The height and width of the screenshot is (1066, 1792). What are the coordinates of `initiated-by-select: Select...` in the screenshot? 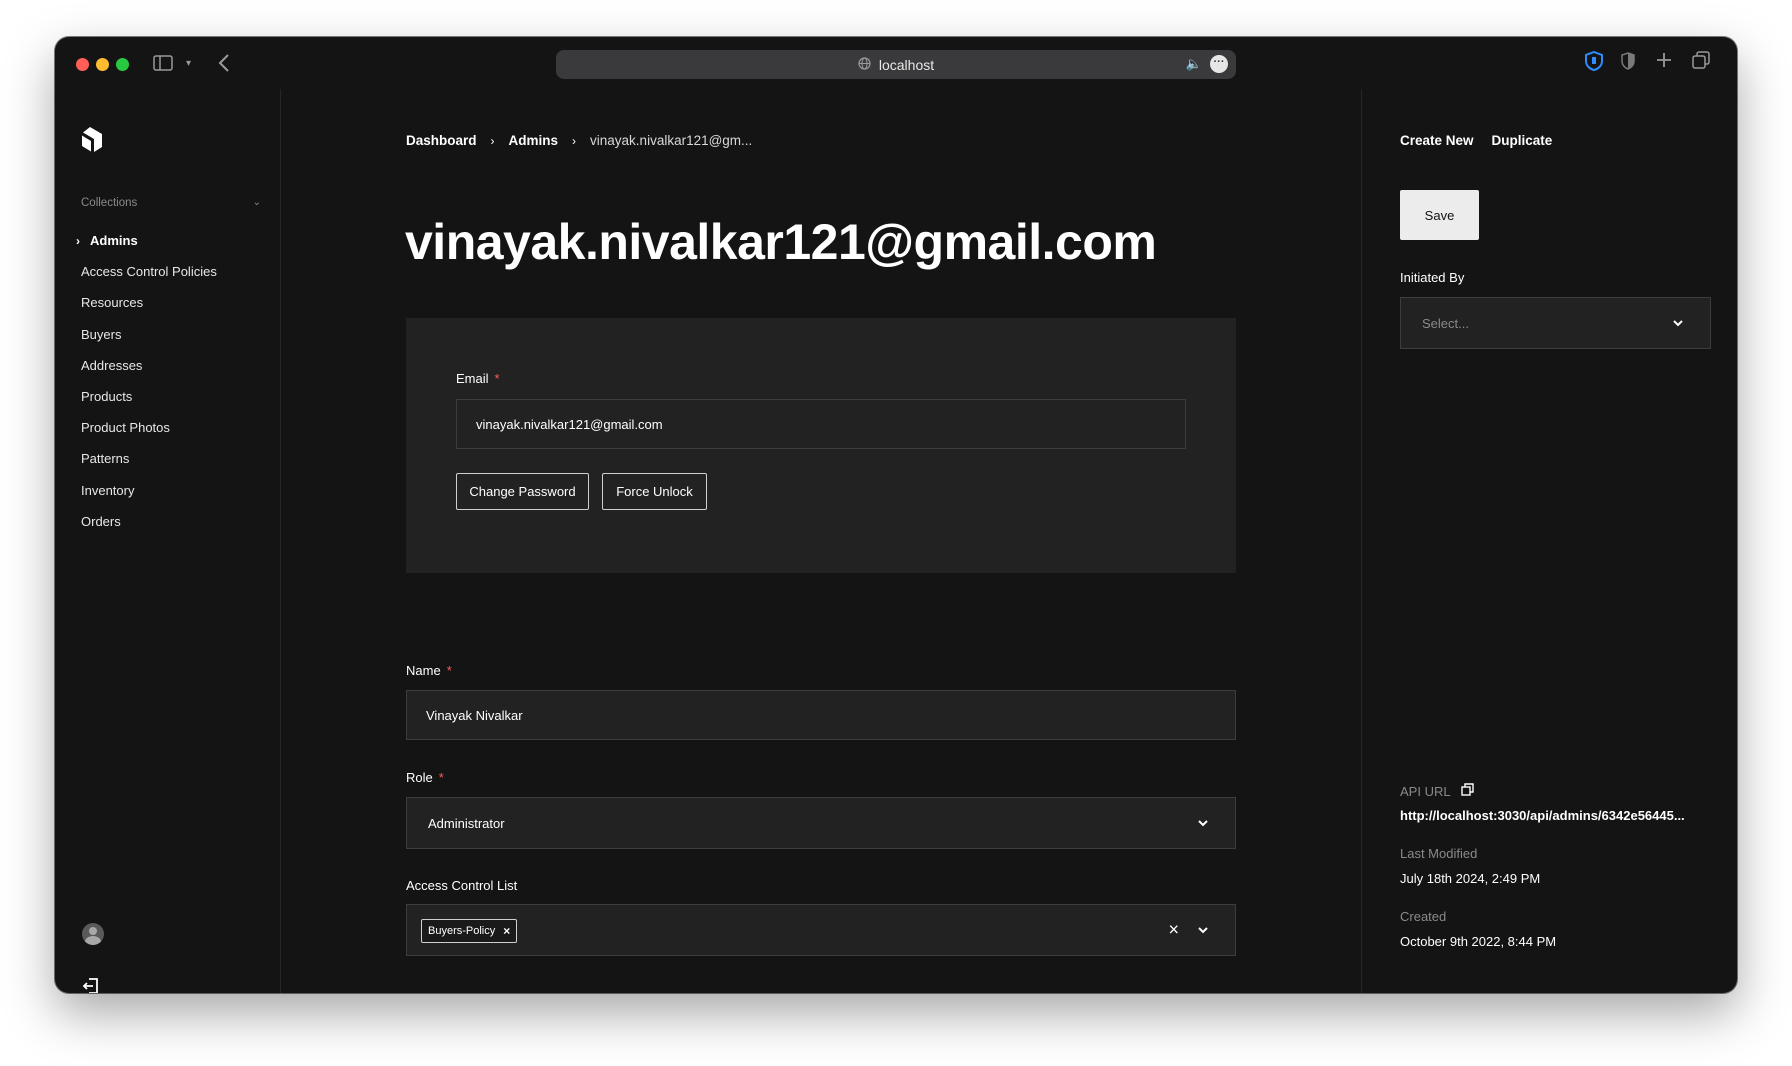 It's located at (1555, 323).